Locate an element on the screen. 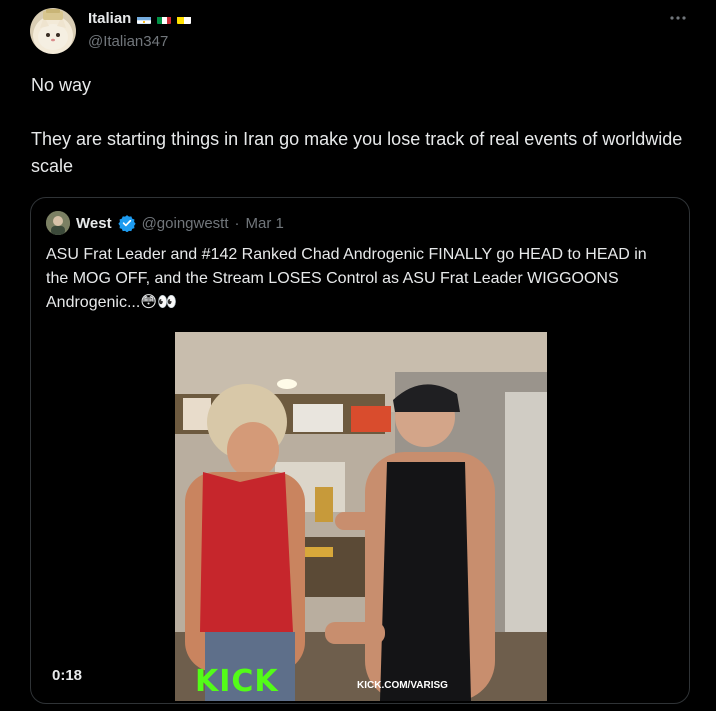 This screenshot has height=711, width=716. author-avatar is located at coordinates (53, 31).